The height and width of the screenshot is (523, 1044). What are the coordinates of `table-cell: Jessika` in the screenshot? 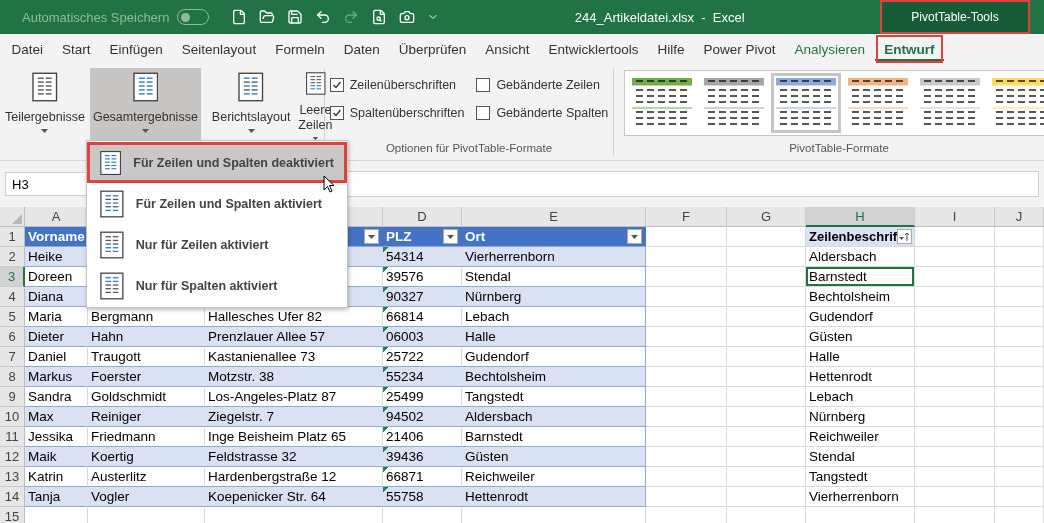 It's located at (56, 437).